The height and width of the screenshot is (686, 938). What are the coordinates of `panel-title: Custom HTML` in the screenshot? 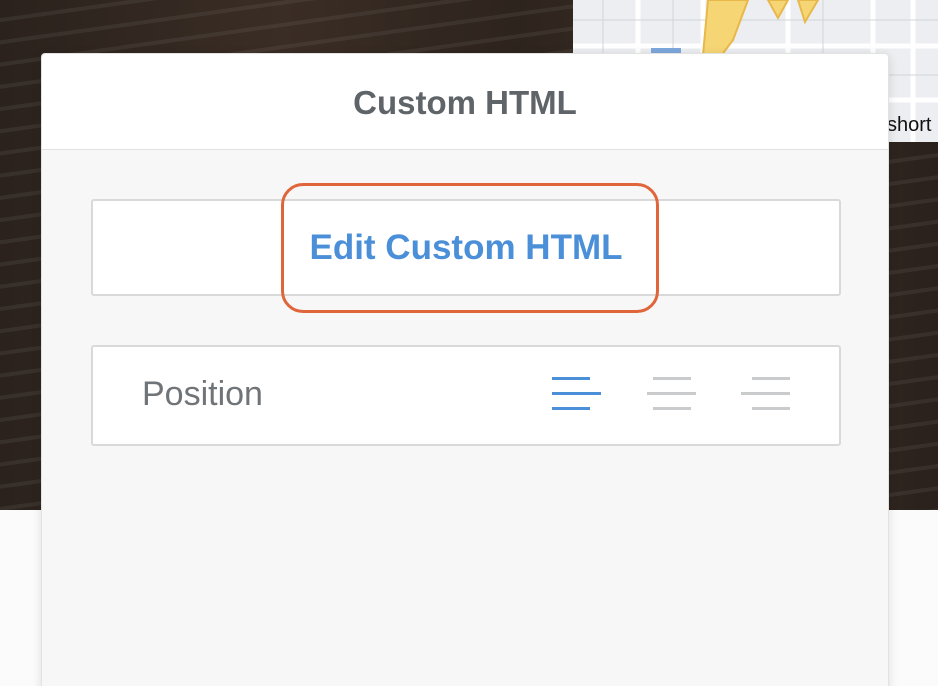 It's located at (465, 102).